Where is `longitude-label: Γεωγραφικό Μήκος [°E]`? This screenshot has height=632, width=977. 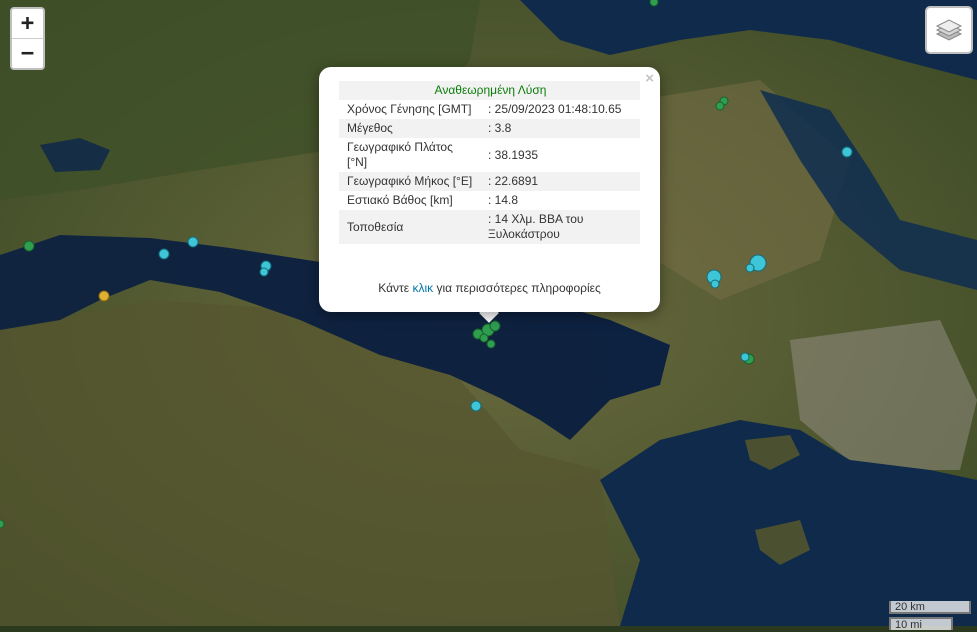
longitude-label: Γεωγραφικό Μήκος [°E] is located at coordinates (409, 181).